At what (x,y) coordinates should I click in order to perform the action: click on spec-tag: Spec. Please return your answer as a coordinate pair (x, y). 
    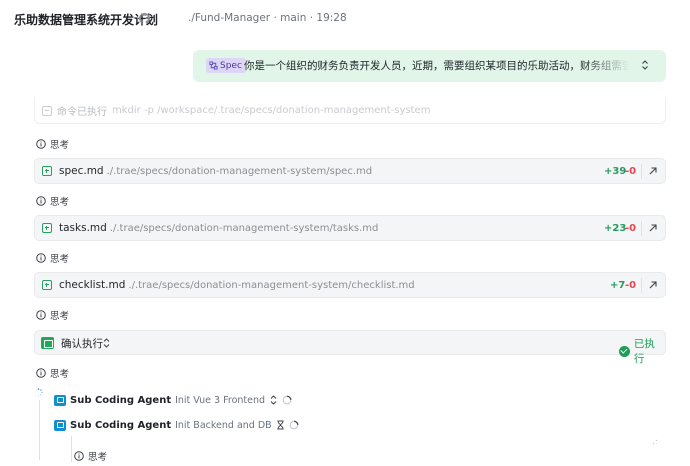
    Looking at the image, I should click on (226, 65).